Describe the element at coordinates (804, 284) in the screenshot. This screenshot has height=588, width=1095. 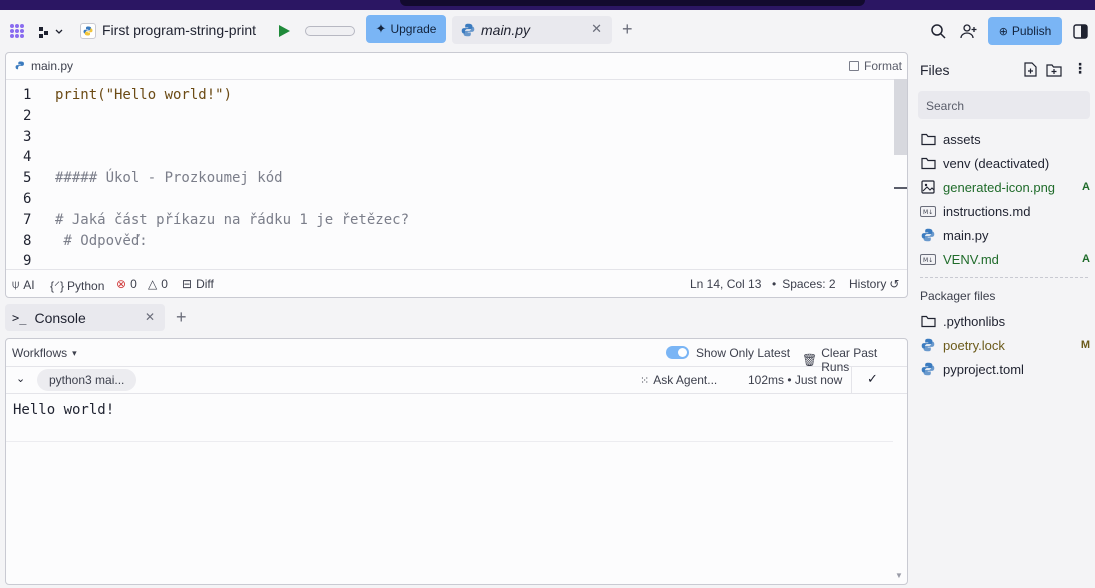
I see `spaces-status: • Spaces: 2` at that location.